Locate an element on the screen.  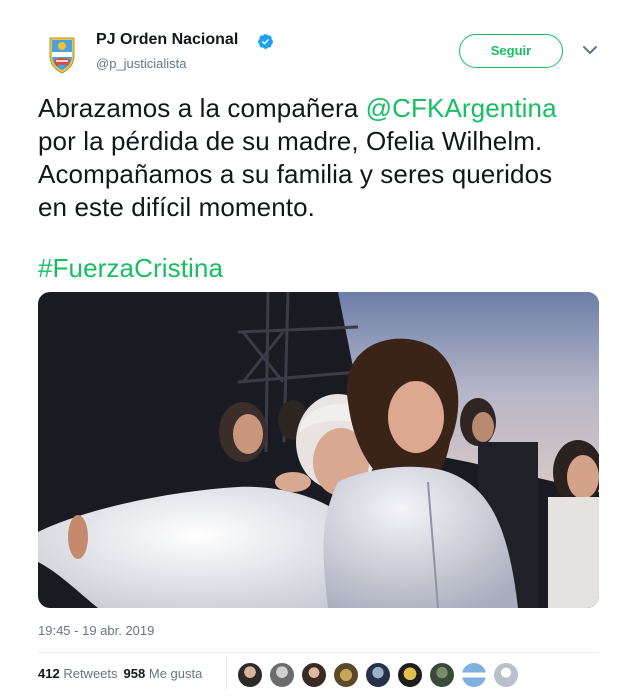
author-handle: @p_justicialista is located at coordinates (141, 63).